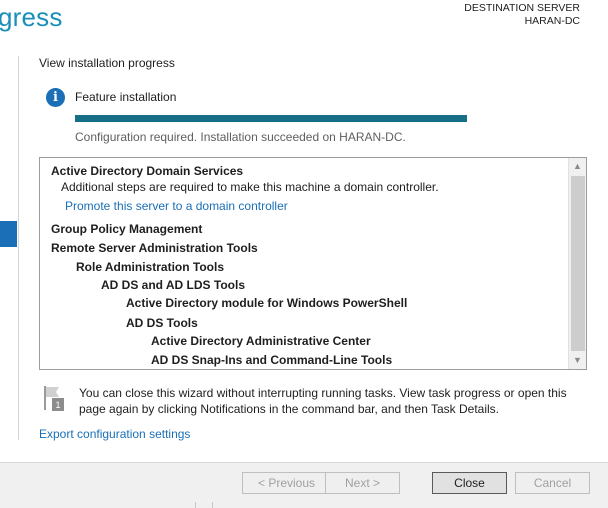 The width and height of the screenshot is (608, 508). Describe the element at coordinates (162, 323) in the screenshot. I see `result-item: AD DS Tools` at that location.